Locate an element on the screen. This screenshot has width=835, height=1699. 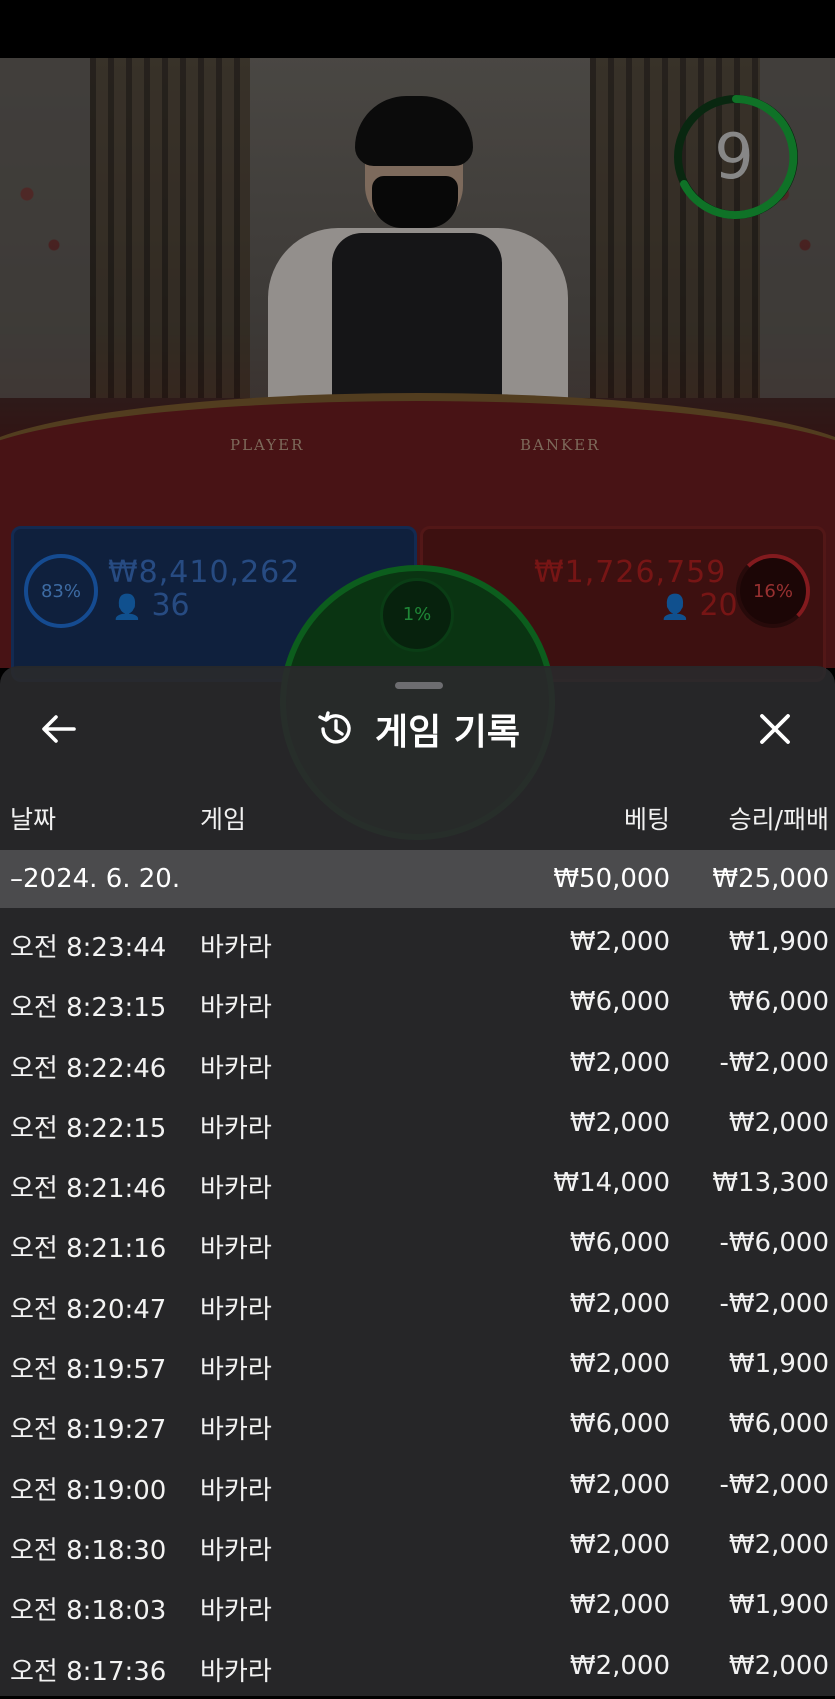
history-row: 오전 8:21:46 바카라 ₩14,000 ₩13,300 is located at coordinates (417, 1186).